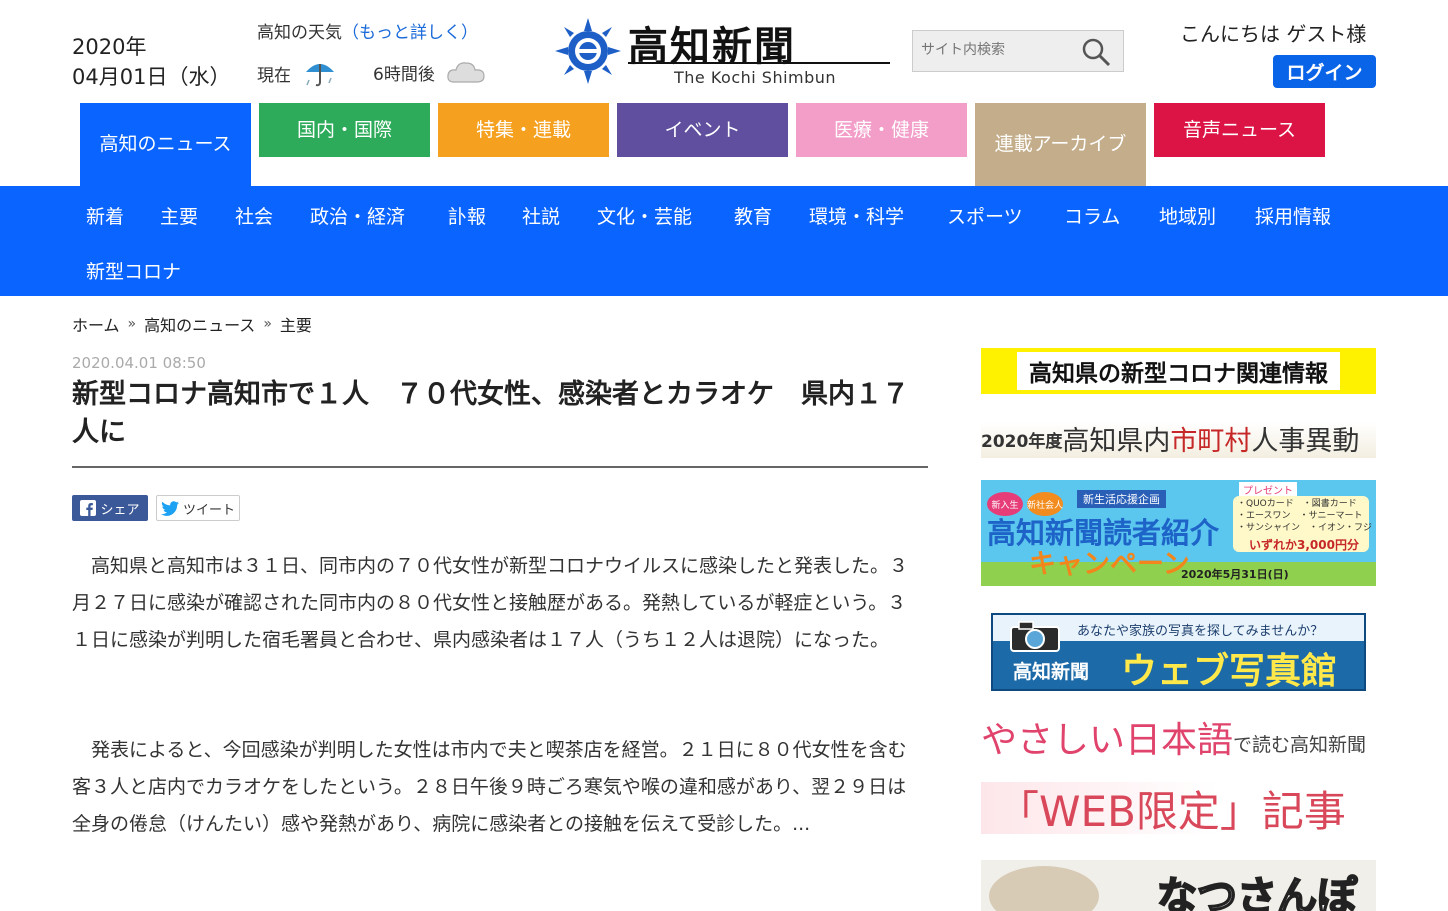 Image resolution: width=1448 pixels, height=911 pixels. I want to click on subnav-coronavirus: 新型コロナ, so click(133, 270).